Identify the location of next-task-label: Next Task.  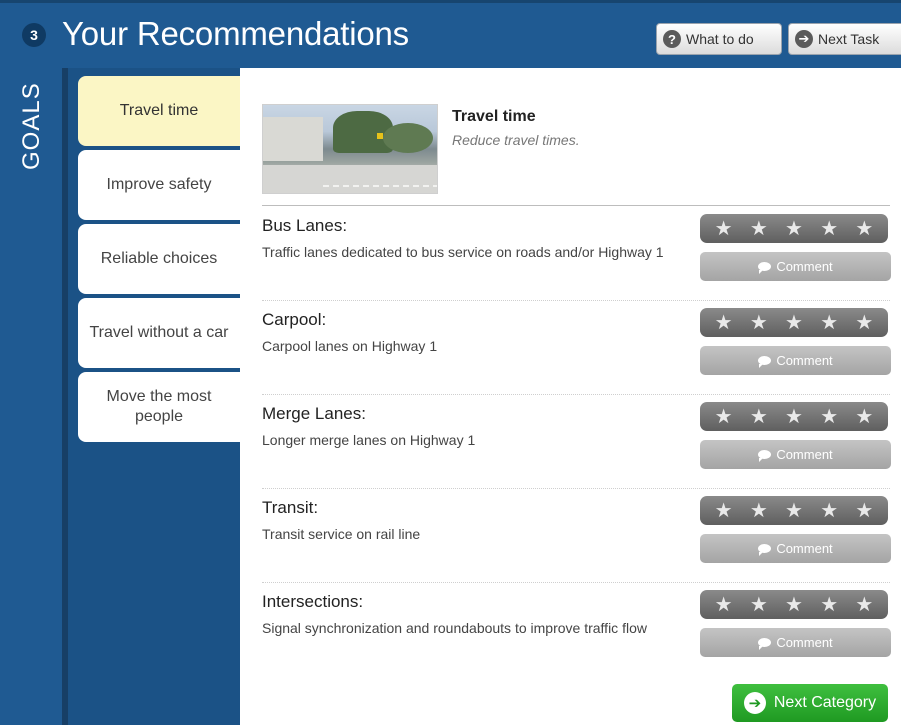
(849, 39).